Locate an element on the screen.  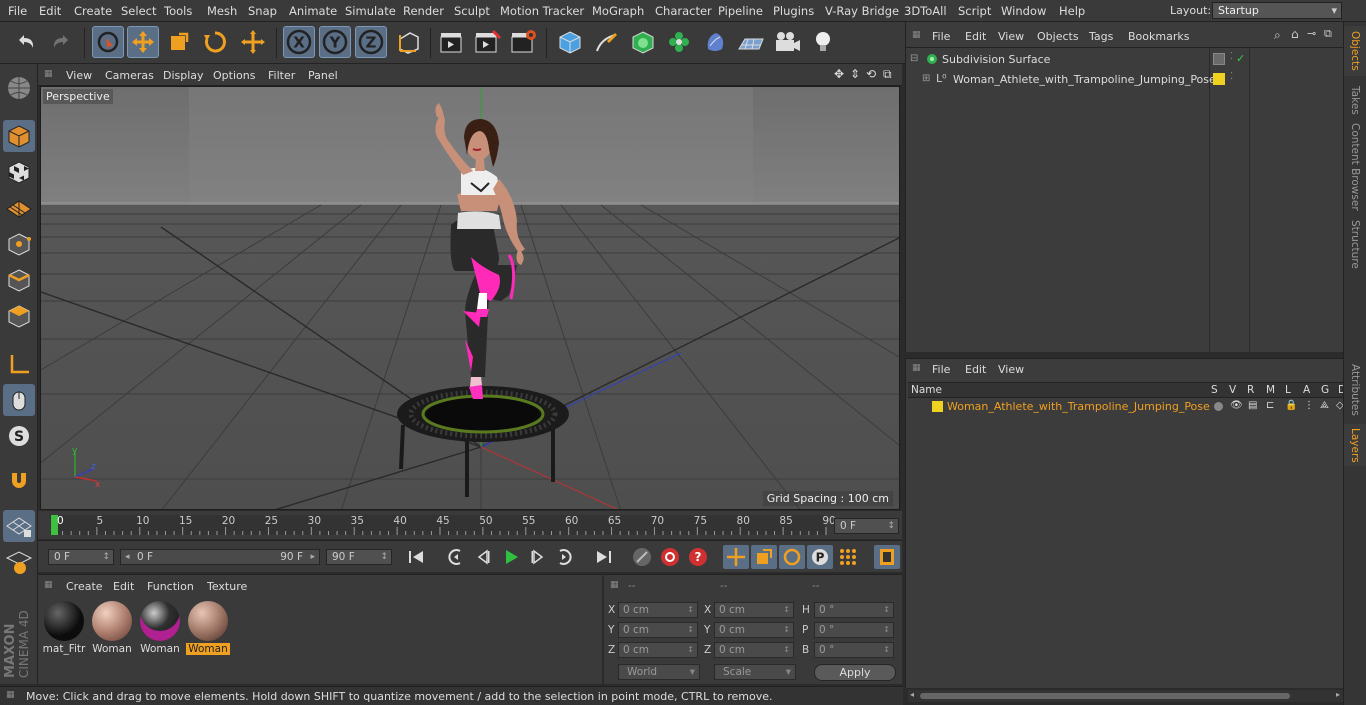
previous-keyframe-icon is located at coordinates (454, 557).